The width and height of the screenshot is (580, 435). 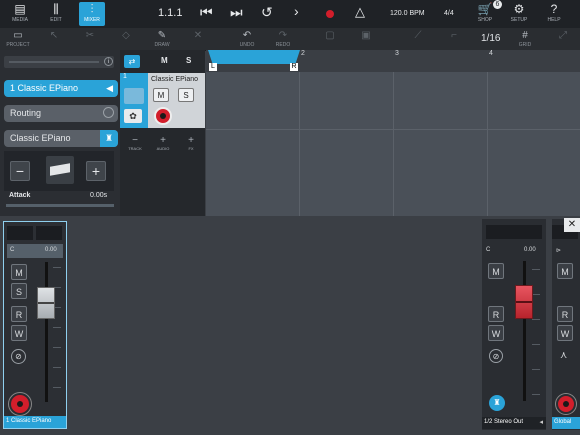 What do you see at coordinates (514, 232) in the screenshot?
I see `output-insert-slot` at bounding box center [514, 232].